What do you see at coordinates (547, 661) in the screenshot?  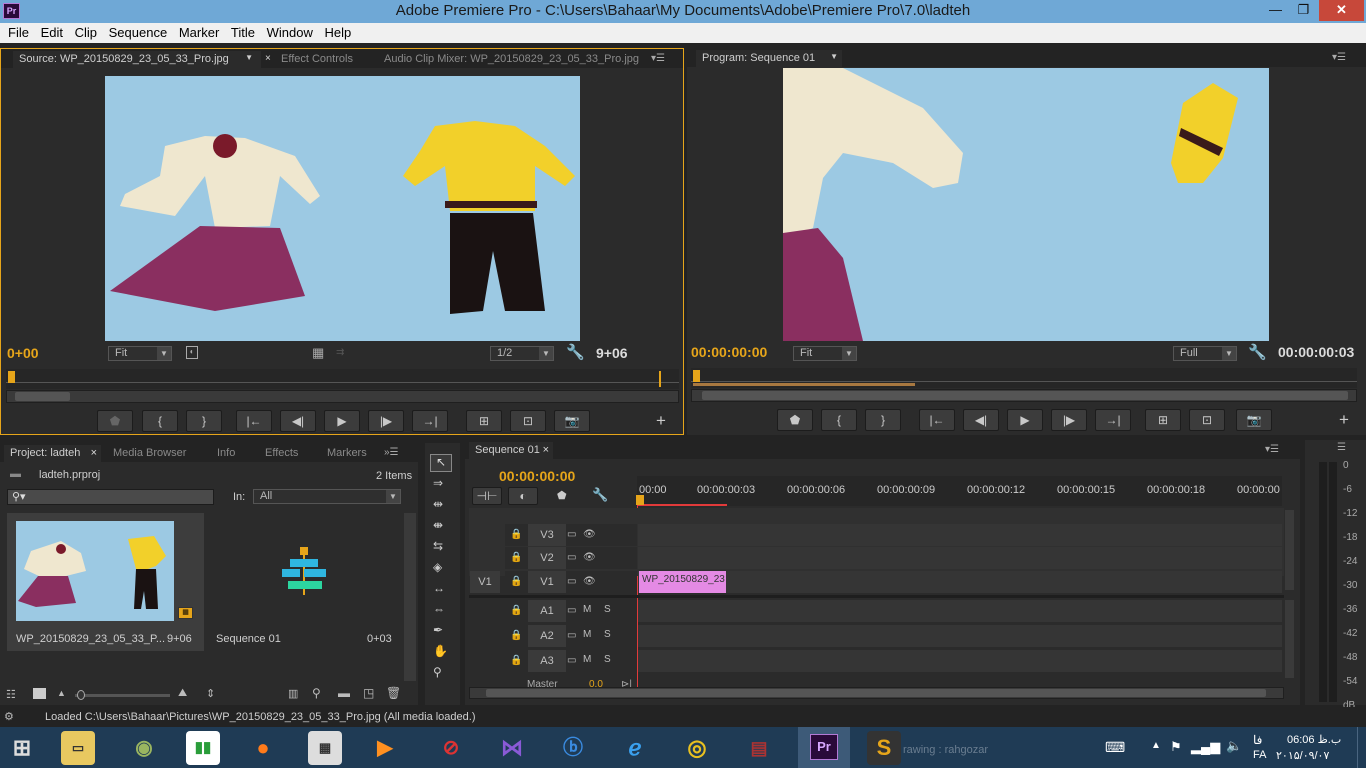 I see `track-a3-label: A3` at bounding box center [547, 661].